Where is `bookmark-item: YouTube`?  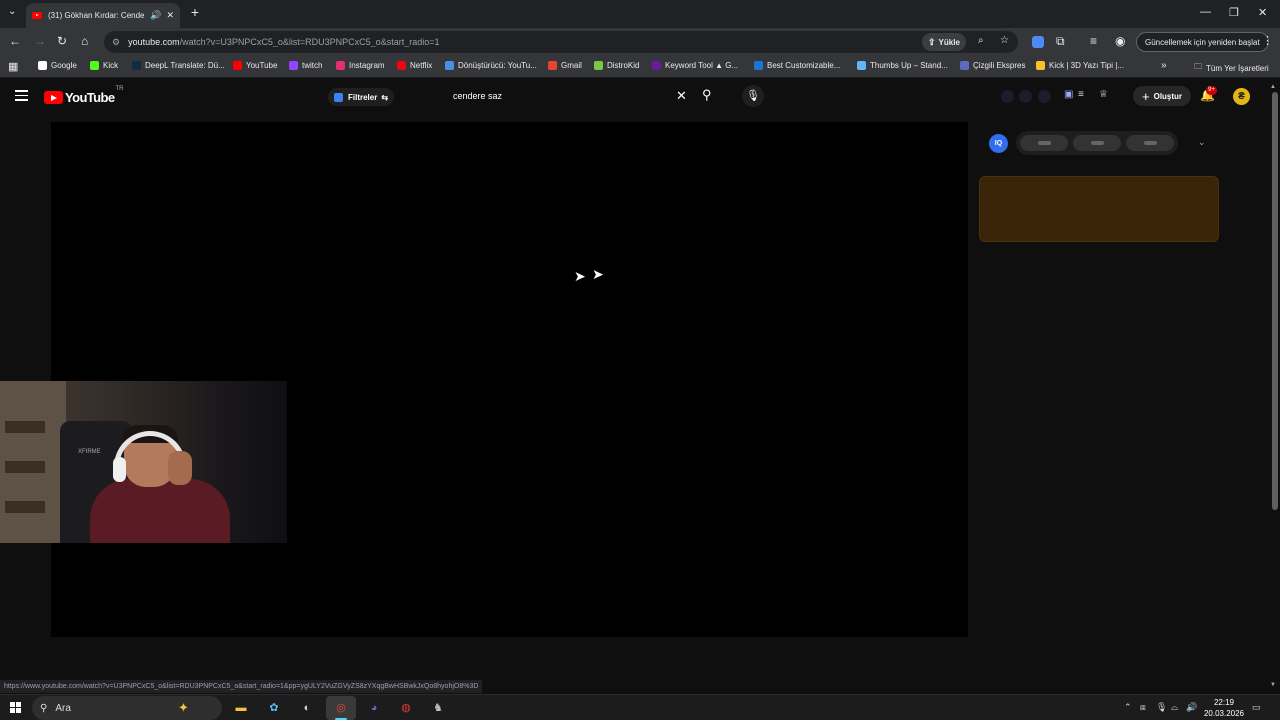
bookmark-item: YouTube is located at coordinates (255, 65).